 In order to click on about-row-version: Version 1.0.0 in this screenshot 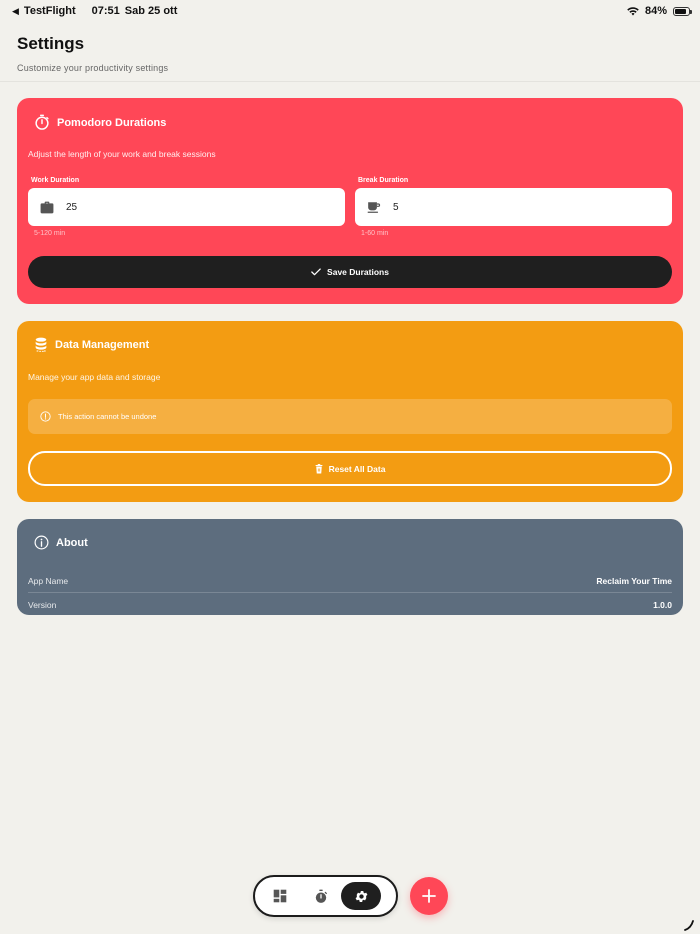, I will do `click(350, 605)`.